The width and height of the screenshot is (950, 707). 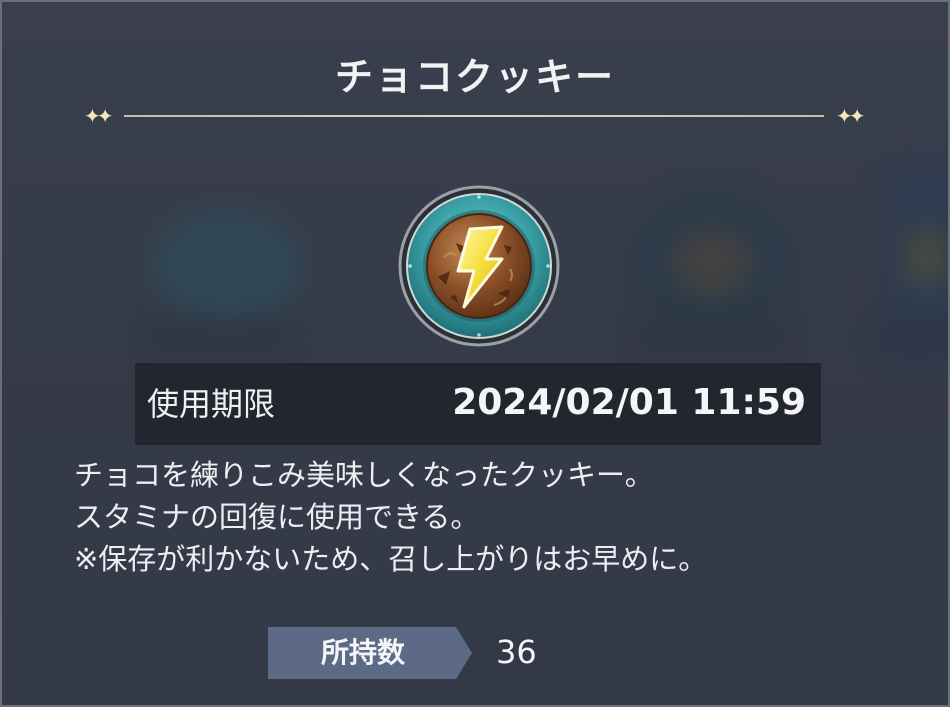 I want to click on title-divider, so click(x=474, y=116).